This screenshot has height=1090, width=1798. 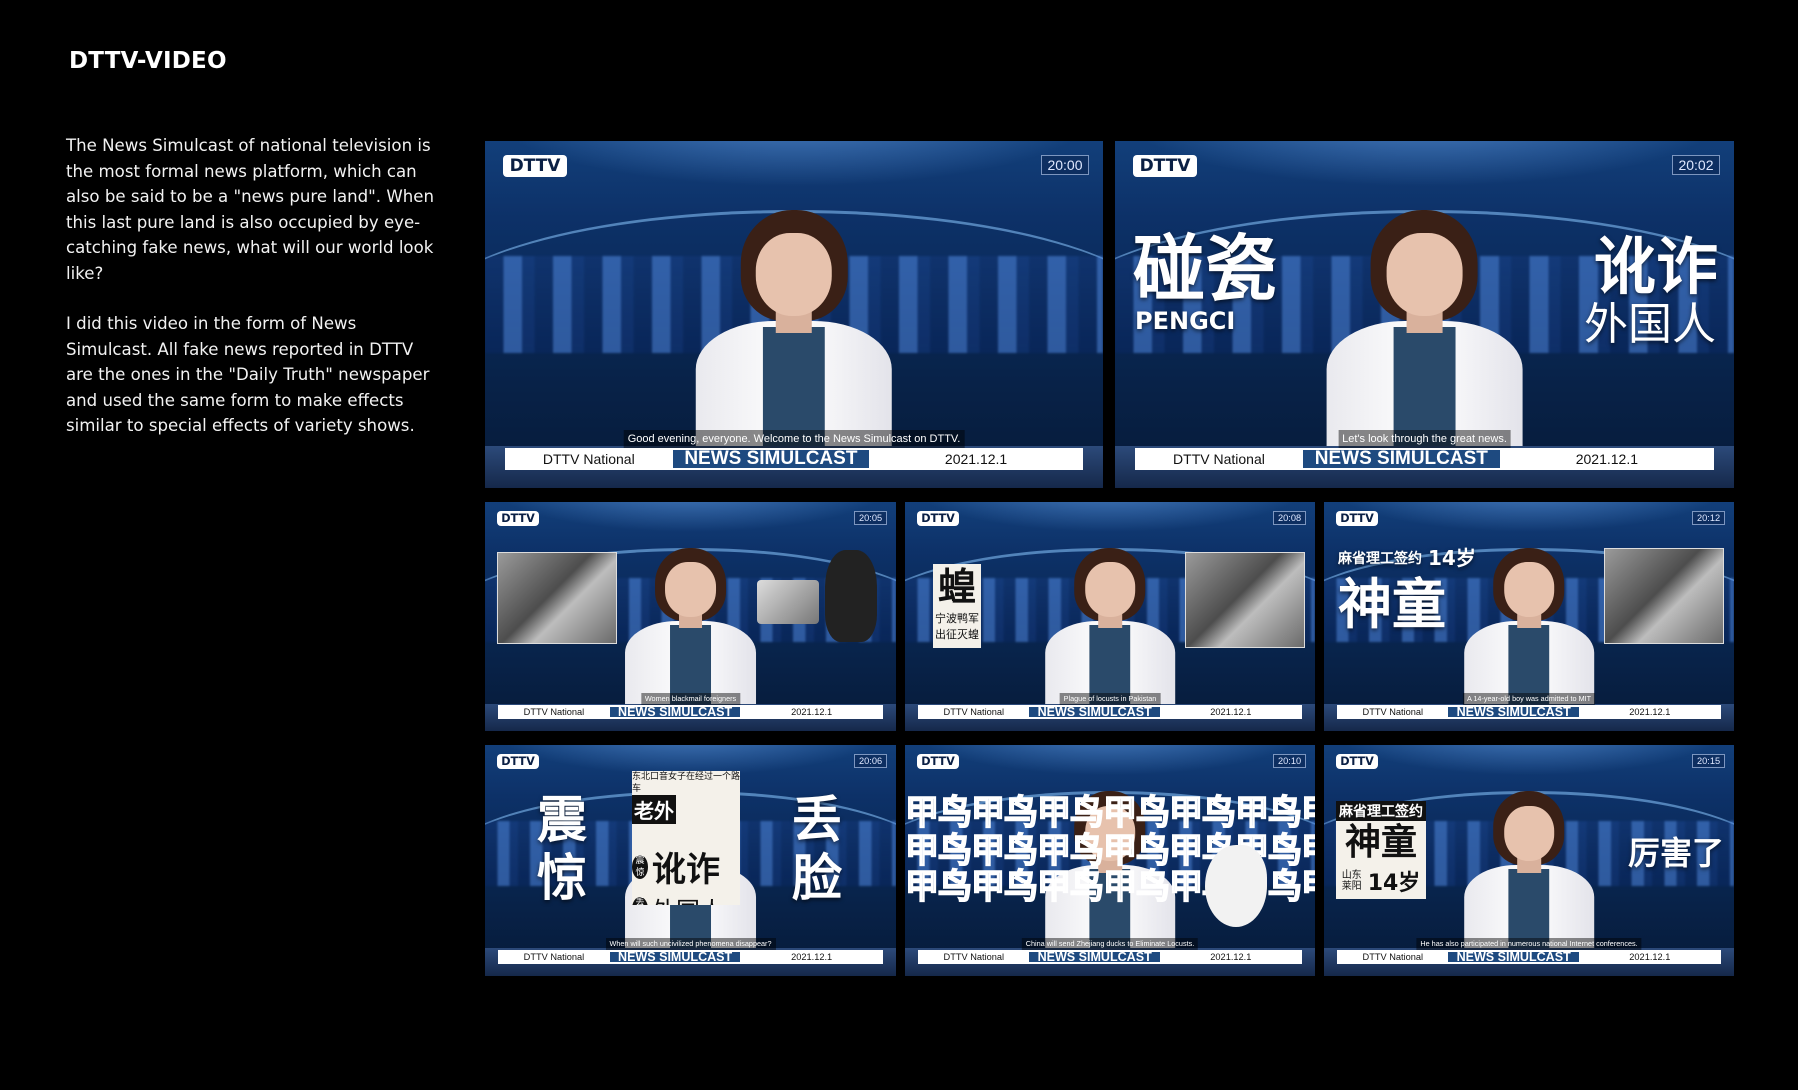 I want to click on headline-age: 14岁, so click(x=1452, y=558).